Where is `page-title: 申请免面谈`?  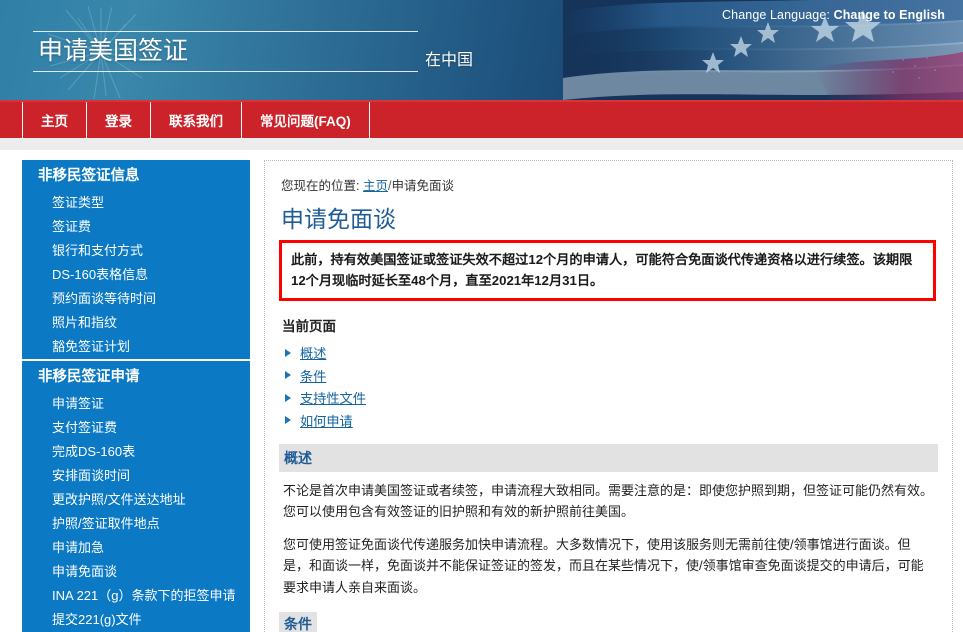
page-title: 申请免面谈 is located at coordinates (338, 219).